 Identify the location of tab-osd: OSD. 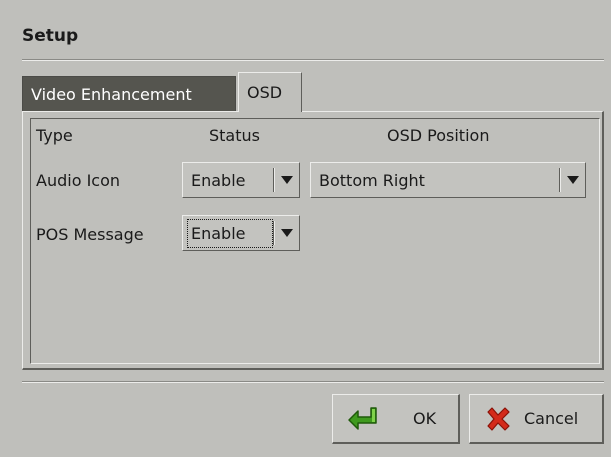
(270, 92).